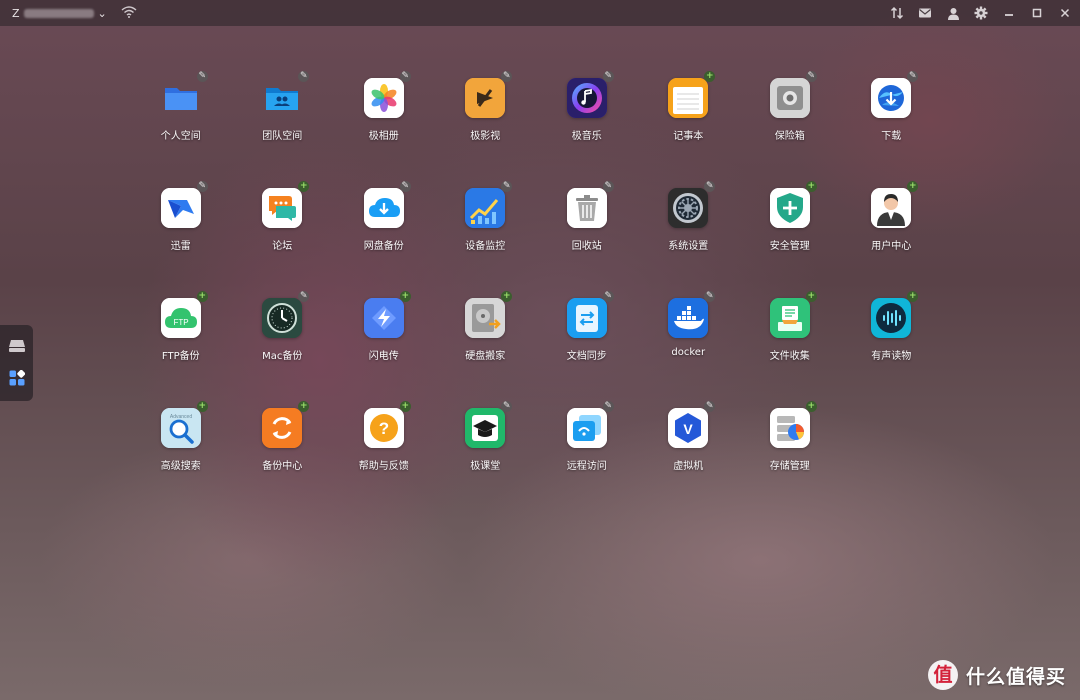 The height and width of the screenshot is (700, 1080). I want to click on app-tile: ✎ Mac备份, so click(283, 343).